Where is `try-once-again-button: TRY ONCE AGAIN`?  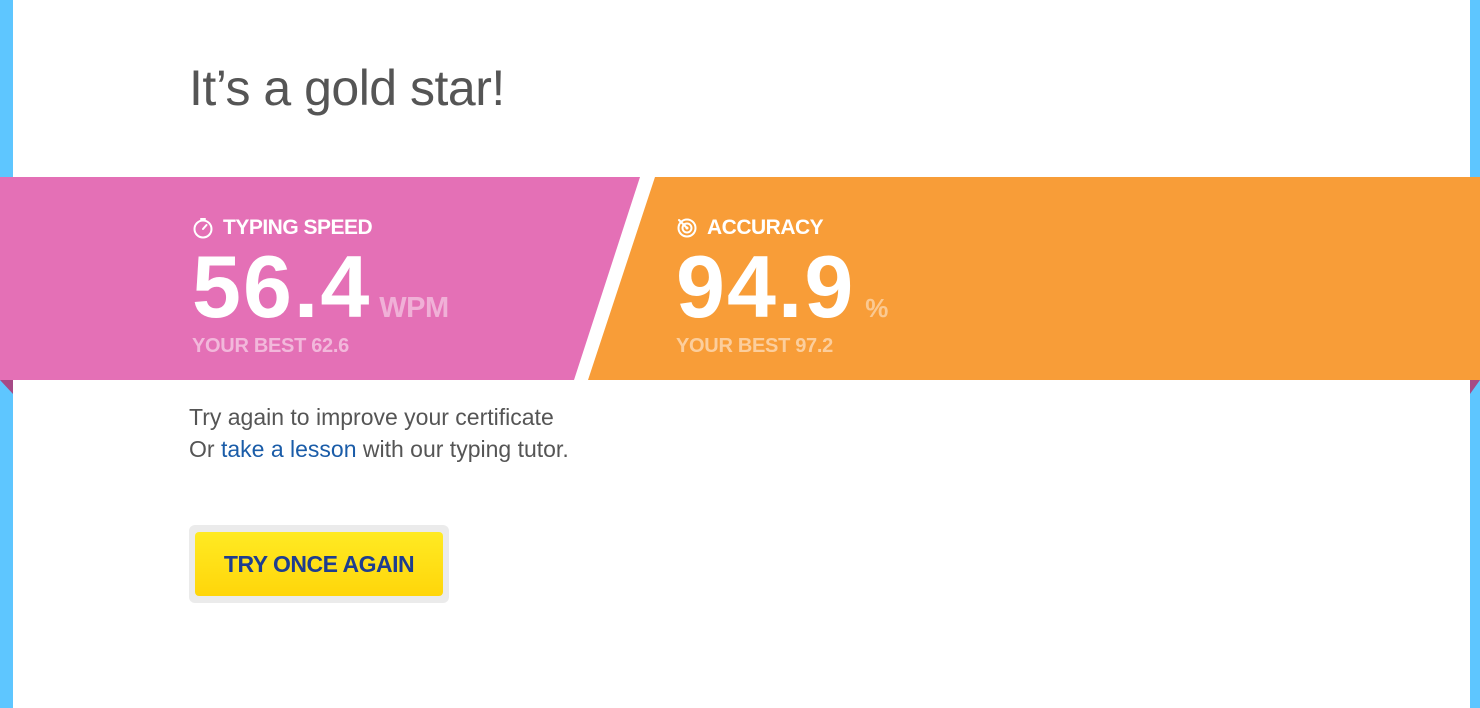
try-once-again-button: TRY ONCE AGAIN is located at coordinates (319, 564).